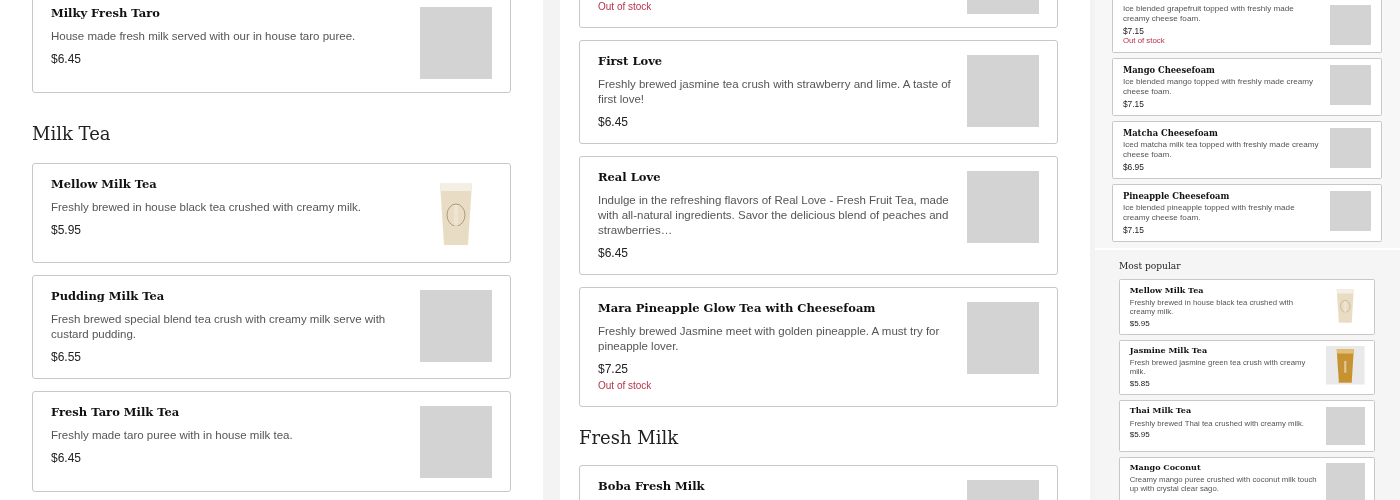 The width and height of the screenshot is (1400, 500). Describe the element at coordinates (72, 134) in the screenshot. I see `section-heading: Milk Tea` at that location.